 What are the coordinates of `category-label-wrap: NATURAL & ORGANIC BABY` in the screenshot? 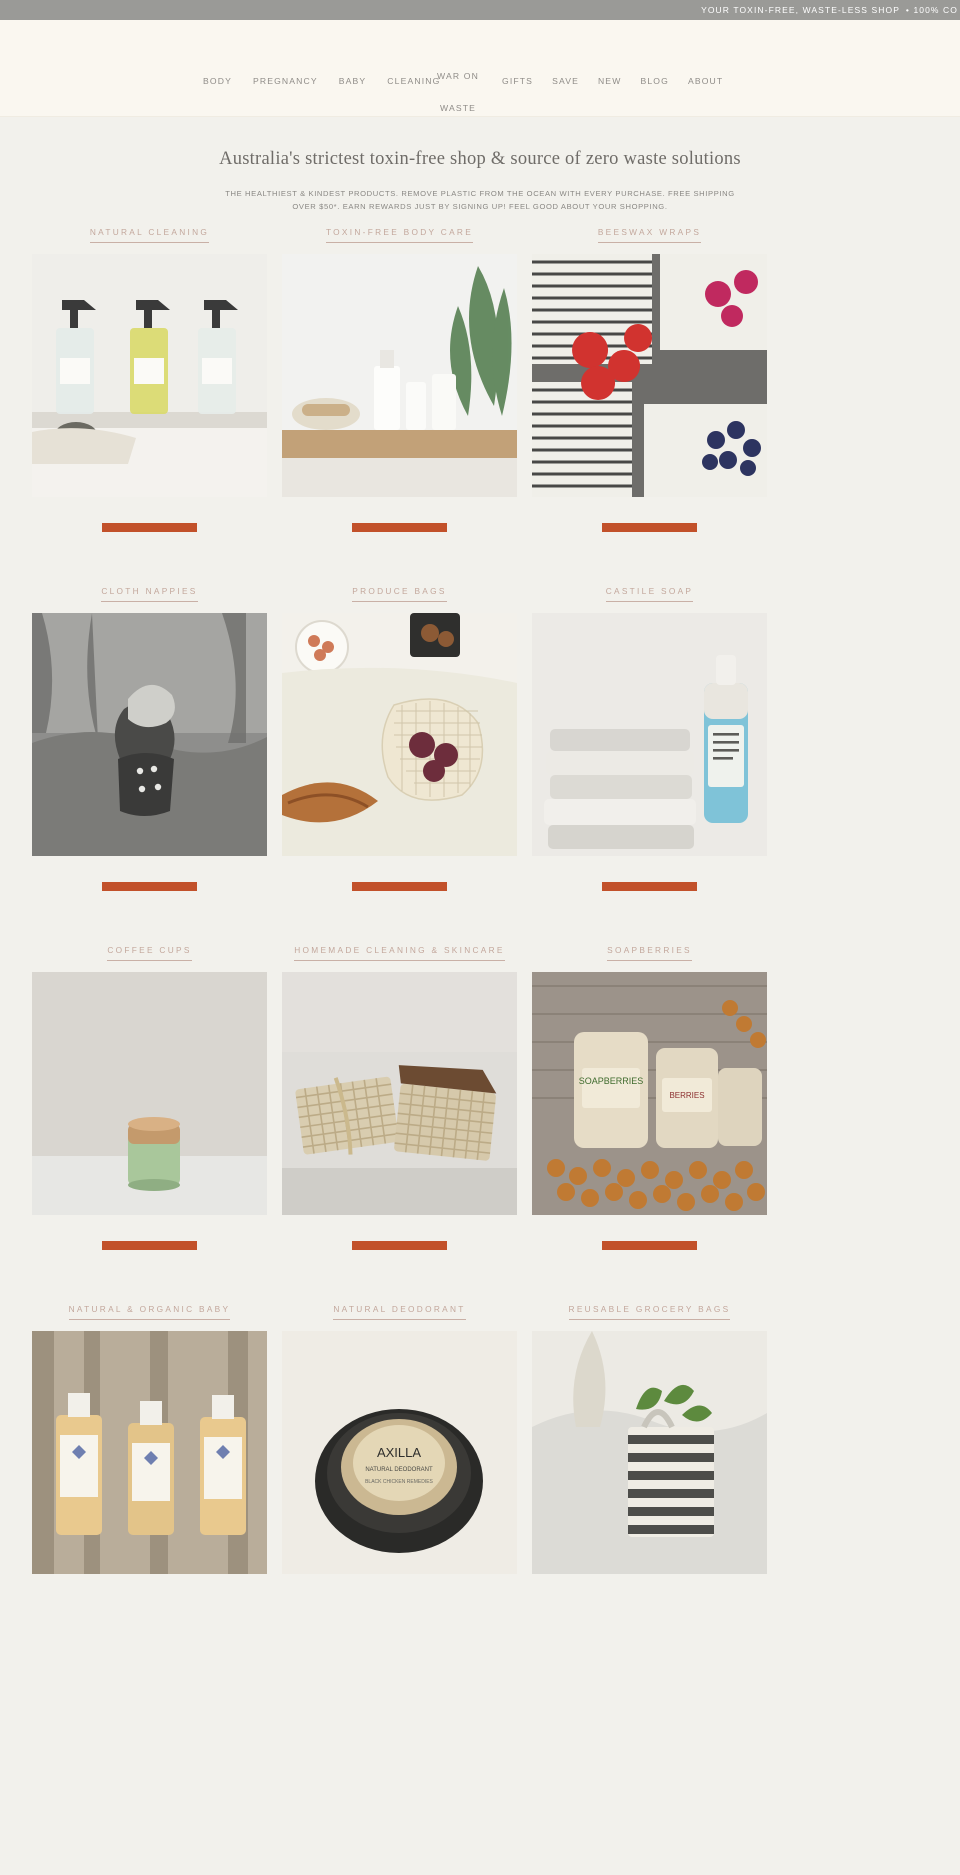 It's located at (149, 1315).